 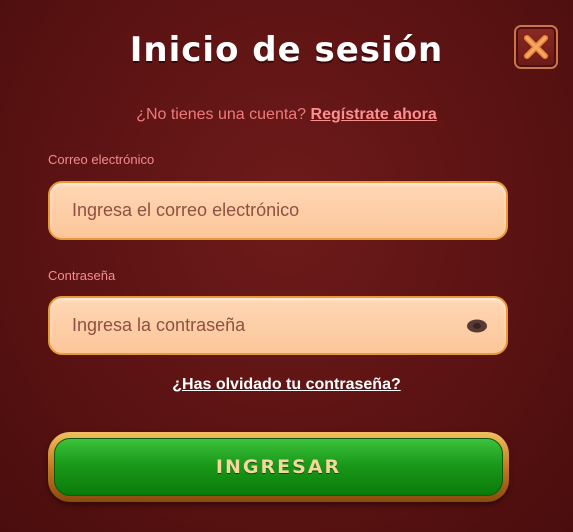 I want to click on password-field, so click(x=278, y=325).